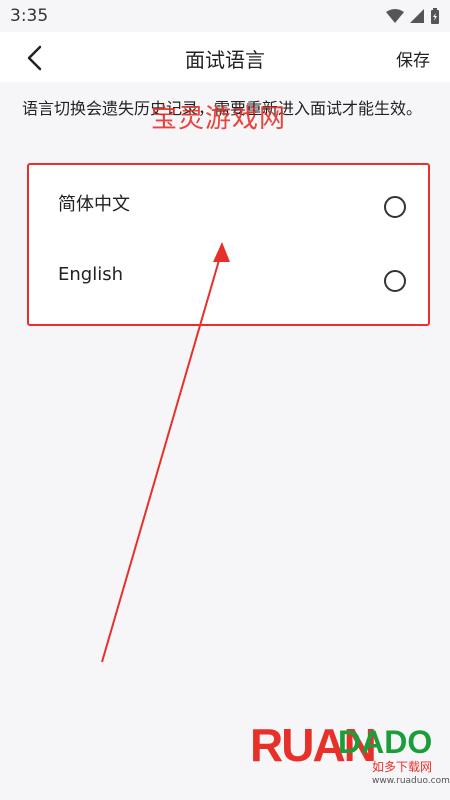 The image size is (450, 800). What do you see at coordinates (413, 58) in the screenshot?
I see `save-button: 保存` at bounding box center [413, 58].